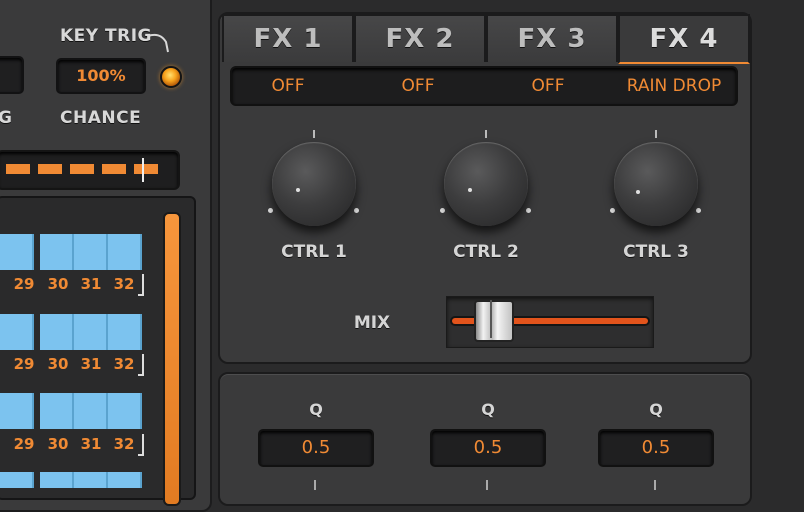 The width and height of the screenshot is (804, 512). I want to click on tab-fx1: FX 1, so click(288, 38).